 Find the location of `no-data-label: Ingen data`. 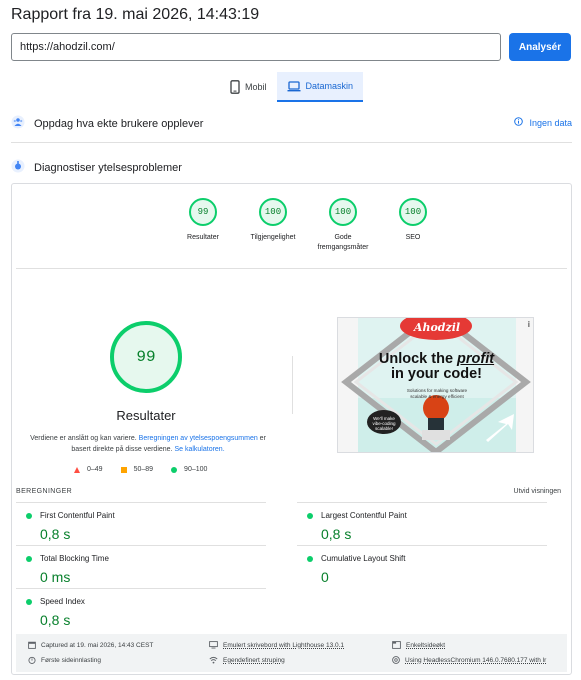

no-data-label: Ingen data is located at coordinates (550, 122).